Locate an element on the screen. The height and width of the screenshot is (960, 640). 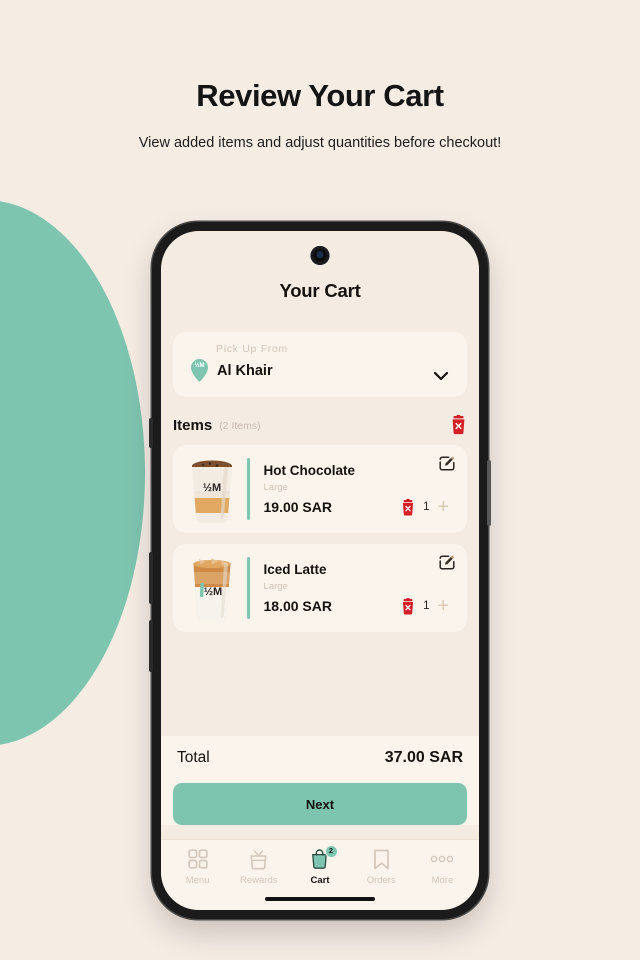
pickup-location-selector: Pick Up From ½M Al Khair is located at coordinates (320, 364).